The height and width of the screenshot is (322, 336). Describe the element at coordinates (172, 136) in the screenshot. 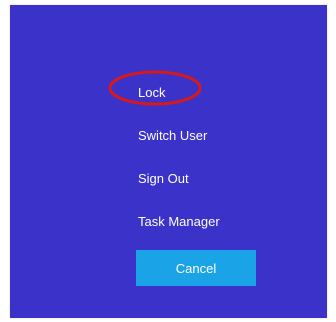

I see `switch-user-menu-item: Switch User` at that location.